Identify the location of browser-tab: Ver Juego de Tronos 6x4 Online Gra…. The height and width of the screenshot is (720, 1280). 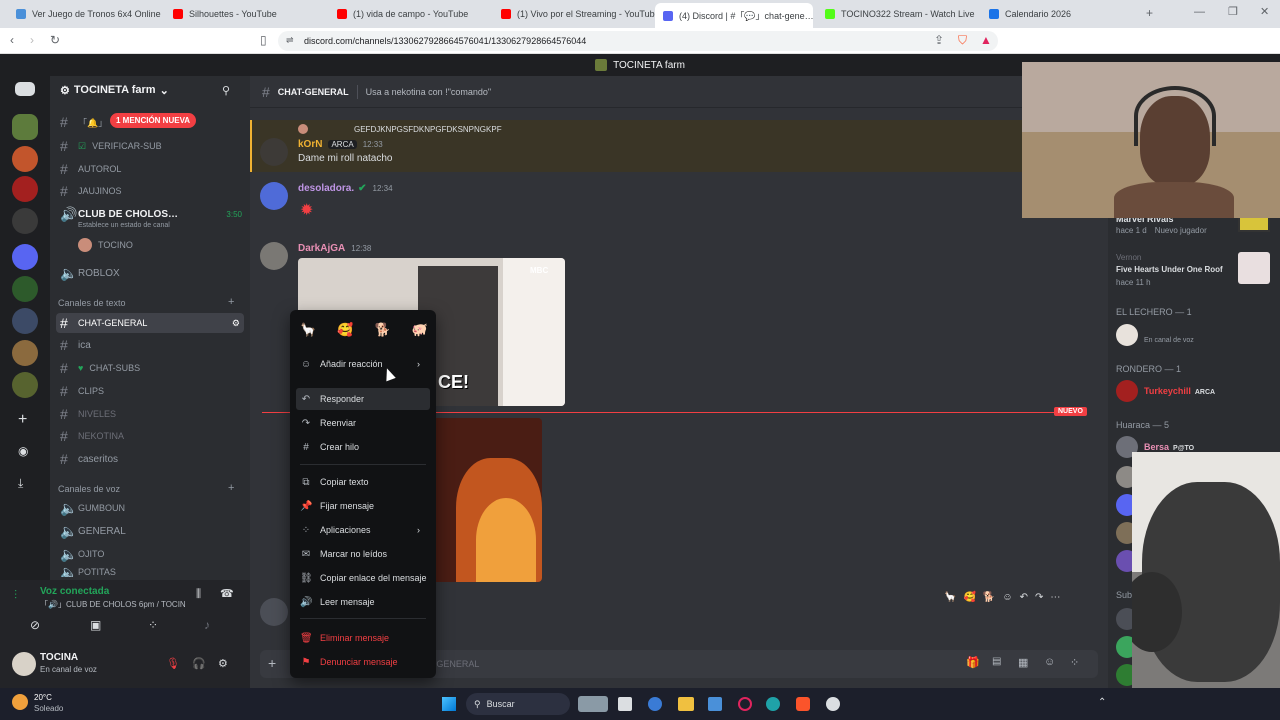
(85, 14).